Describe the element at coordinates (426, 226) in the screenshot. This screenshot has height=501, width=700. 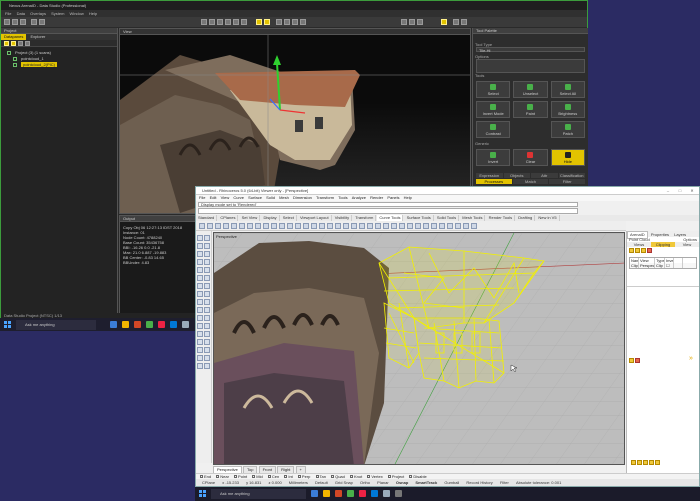
I see `insert-knot-icon` at that location.